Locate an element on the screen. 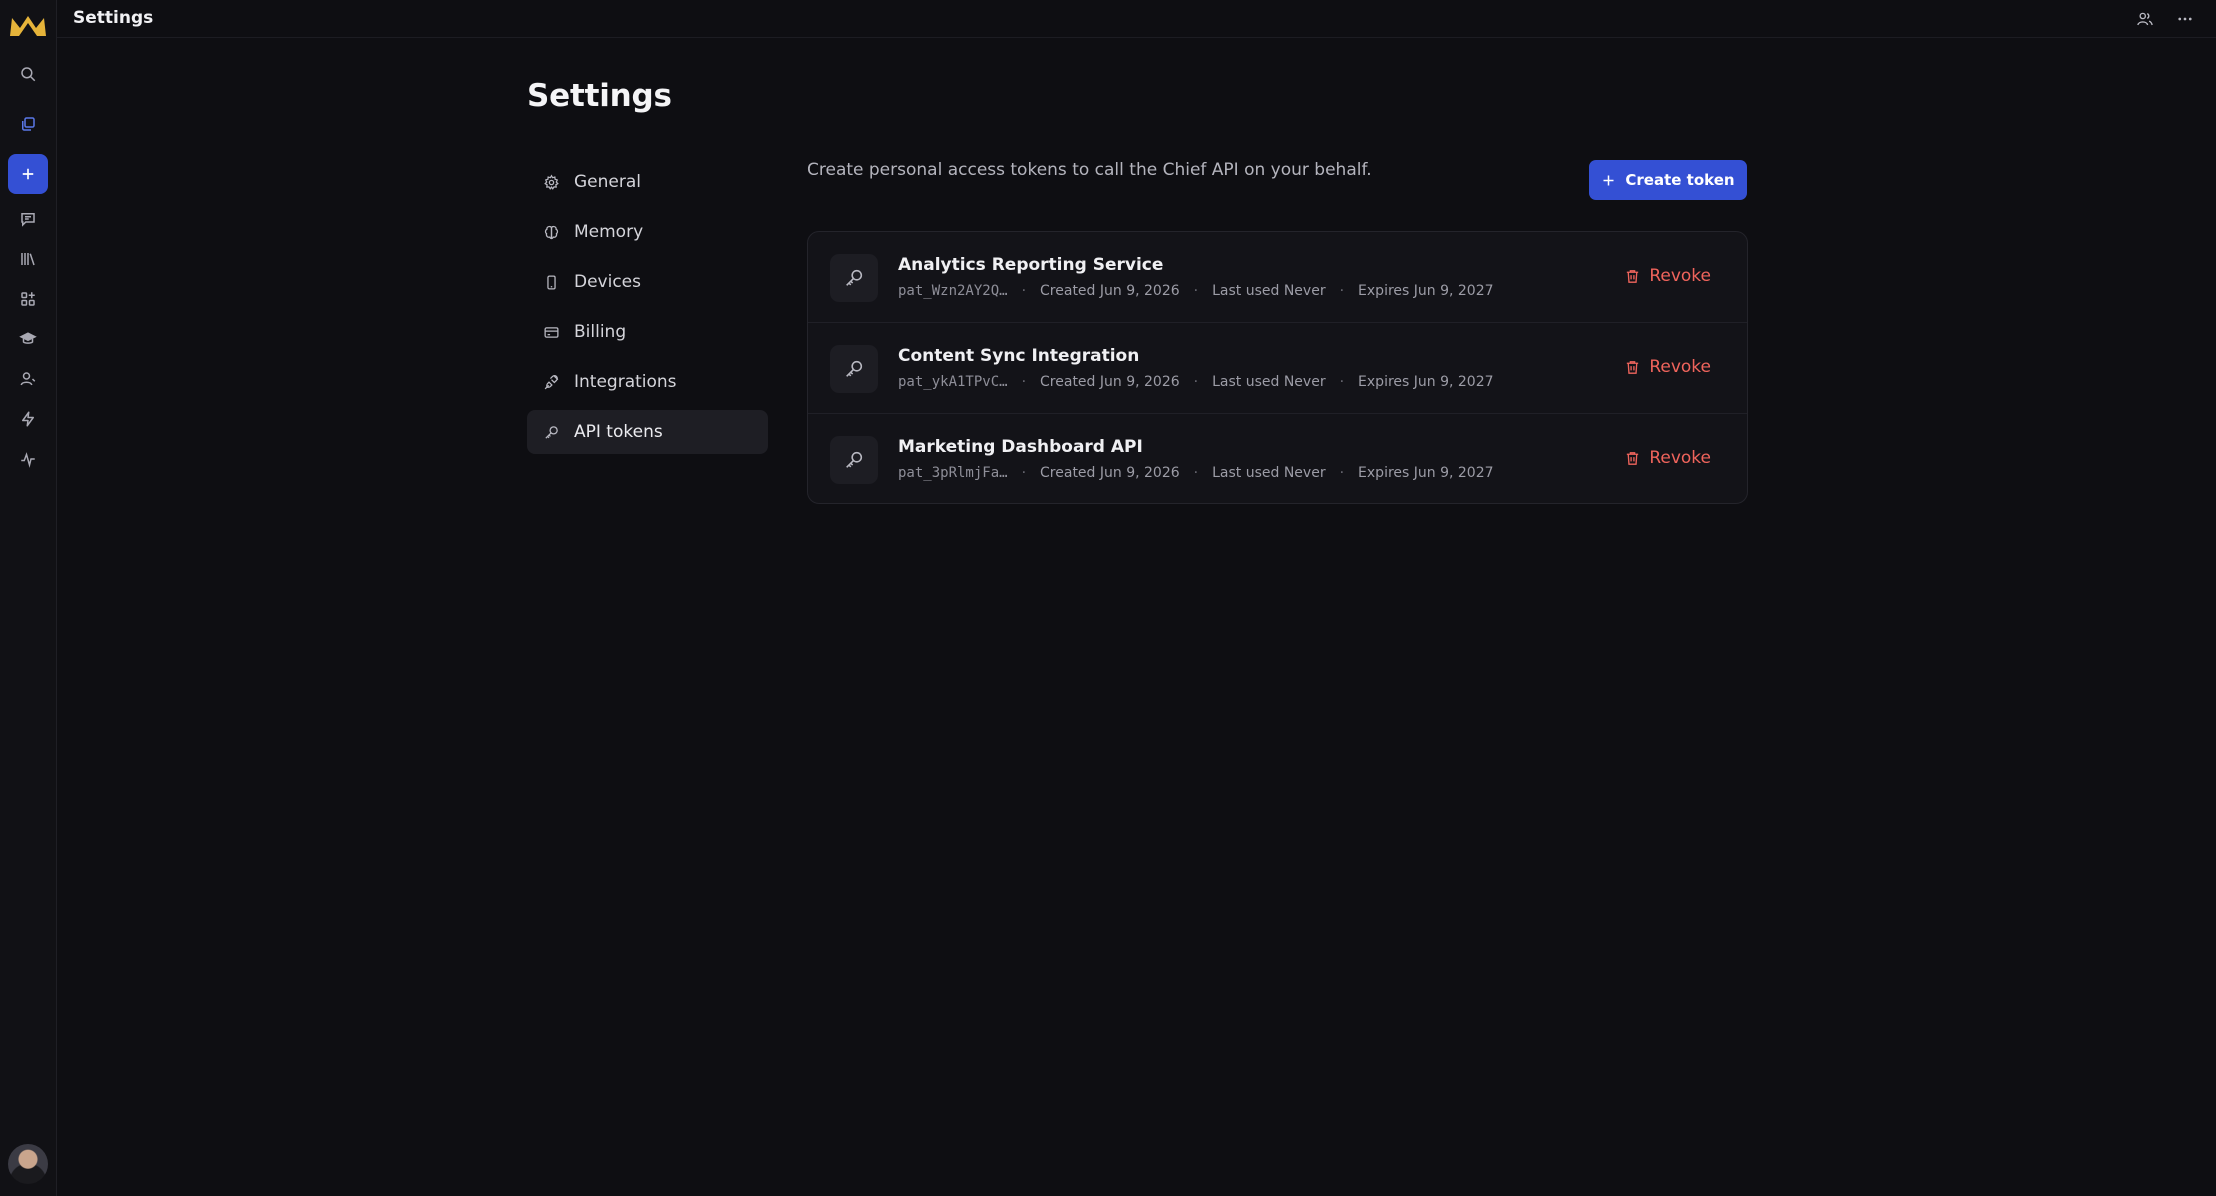 The width and height of the screenshot is (2216, 1196). graduation-cap-icon is located at coordinates (28, 338).